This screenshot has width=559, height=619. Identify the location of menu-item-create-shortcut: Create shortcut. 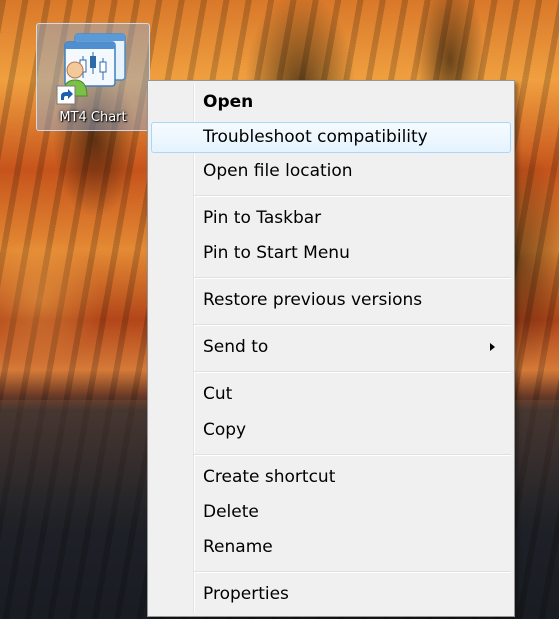
(331, 477).